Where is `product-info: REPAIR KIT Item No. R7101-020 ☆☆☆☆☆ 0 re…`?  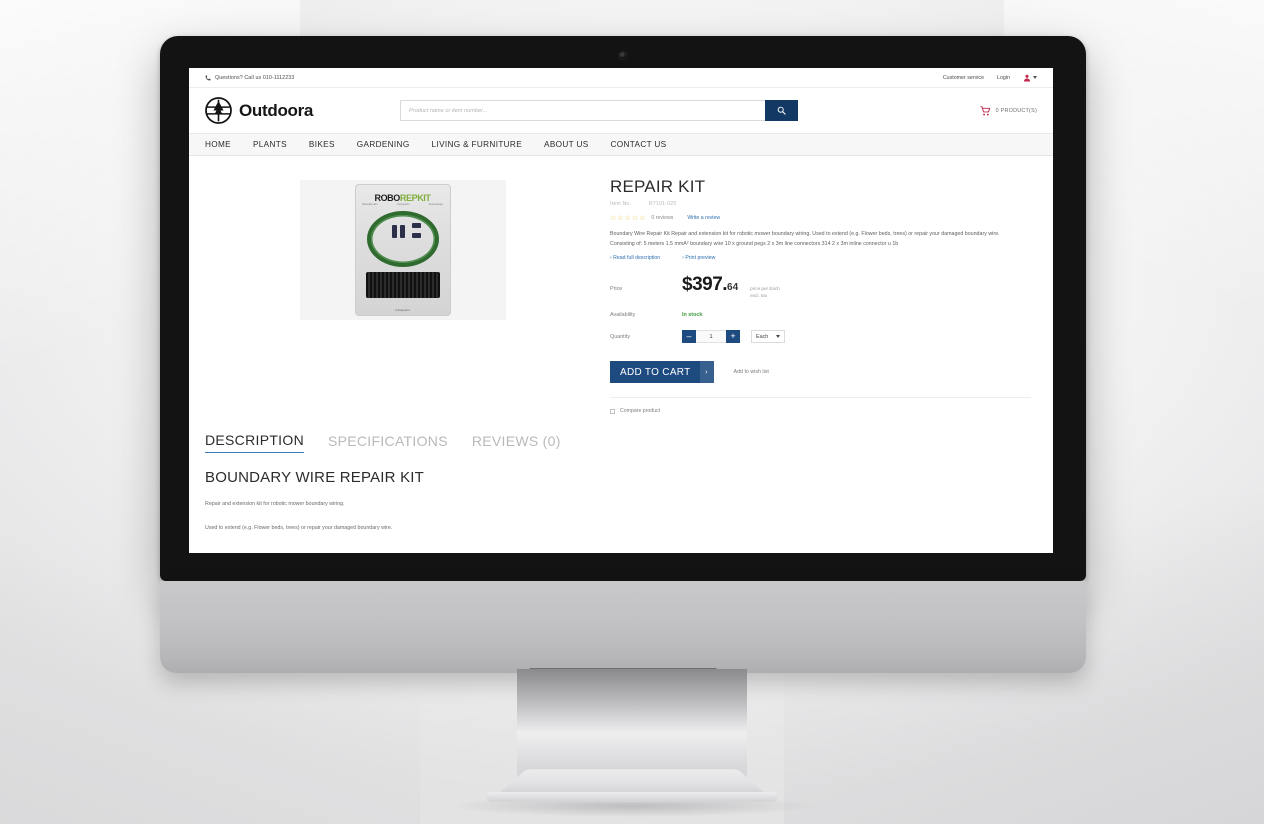 product-info: REPAIR KIT Item No. R7101-020 ☆☆☆☆☆ 0 re… is located at coordinates (823, 295).